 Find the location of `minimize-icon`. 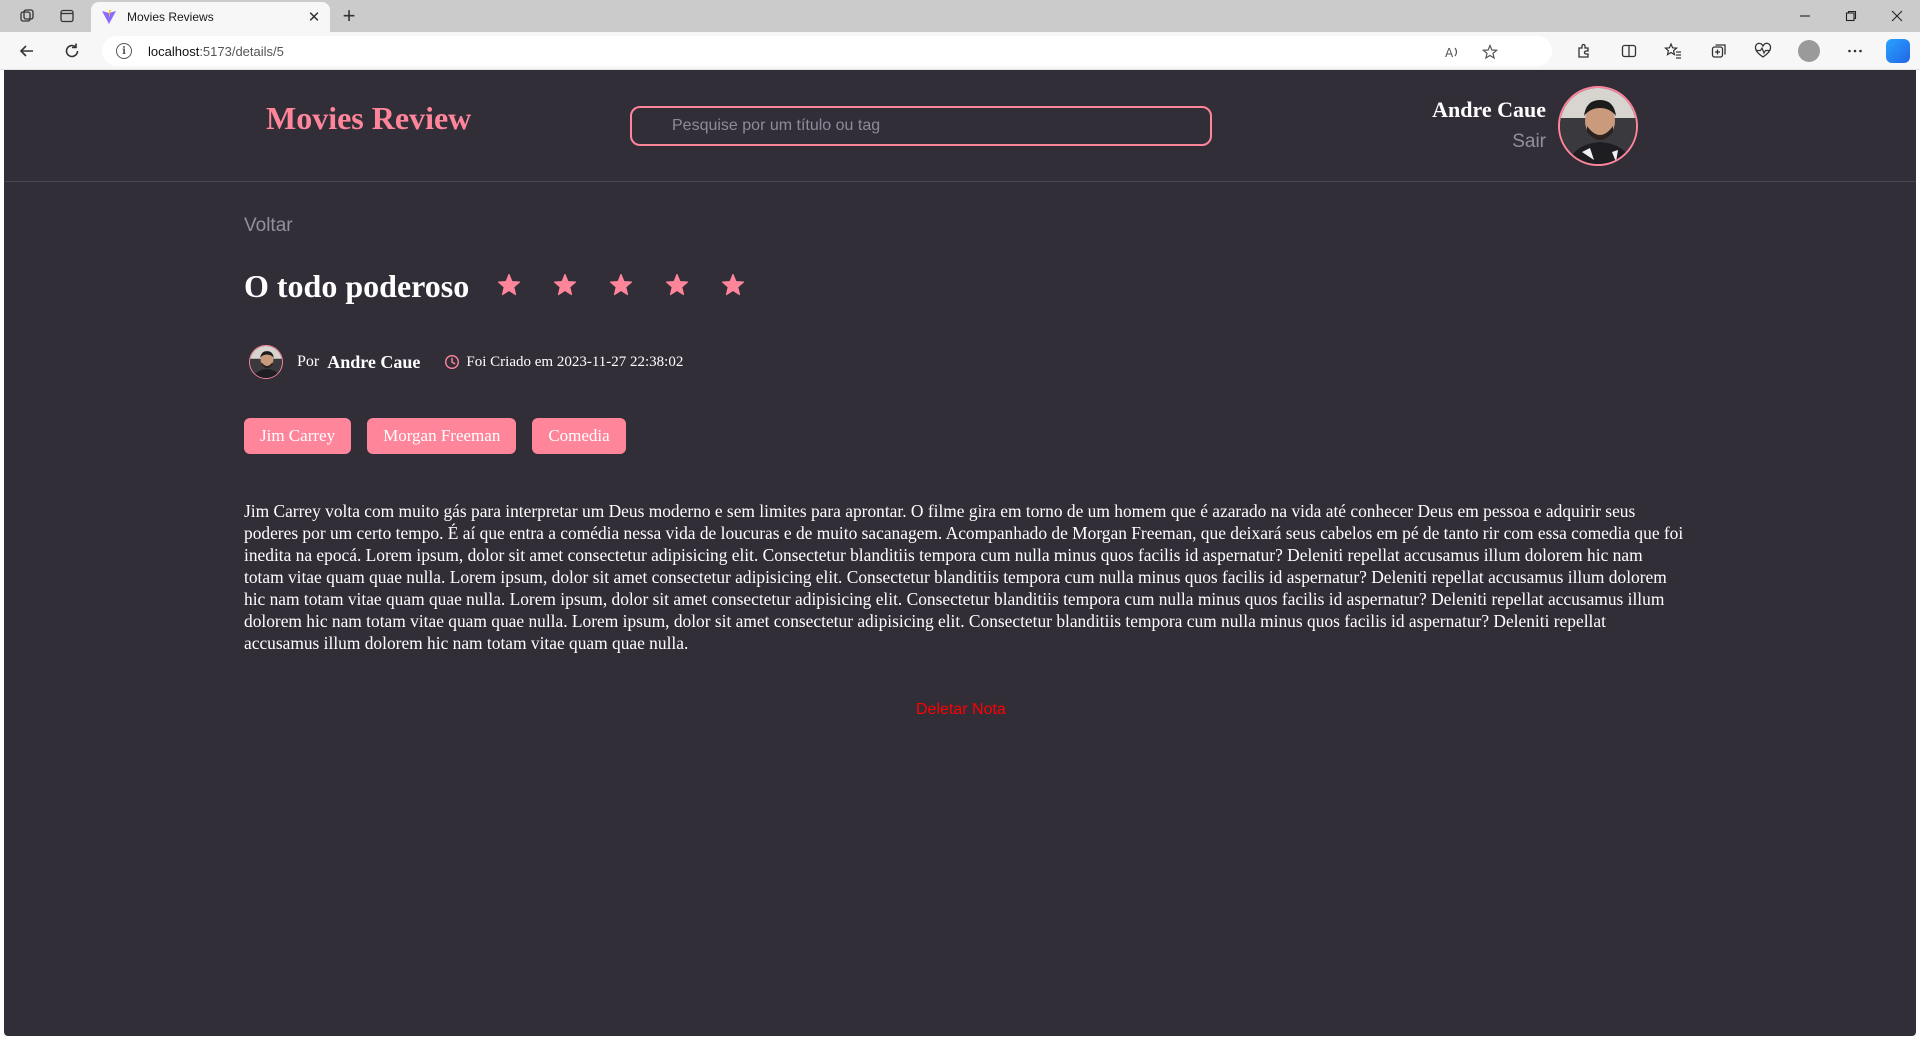

minimize-icon is located at coordinates (1805, 16).